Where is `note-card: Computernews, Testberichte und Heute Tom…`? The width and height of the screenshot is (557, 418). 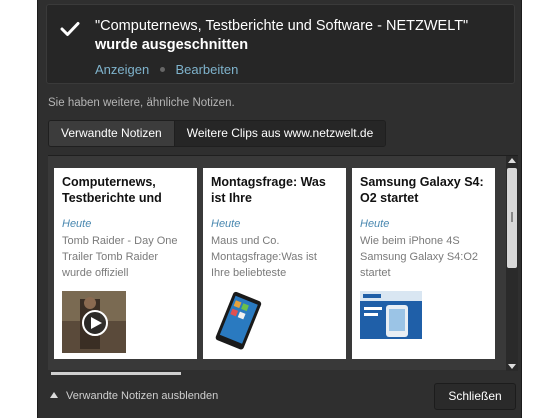 note-card: Computernews, Testberichte und Heute Tom… is located at coordinates (125, 263).